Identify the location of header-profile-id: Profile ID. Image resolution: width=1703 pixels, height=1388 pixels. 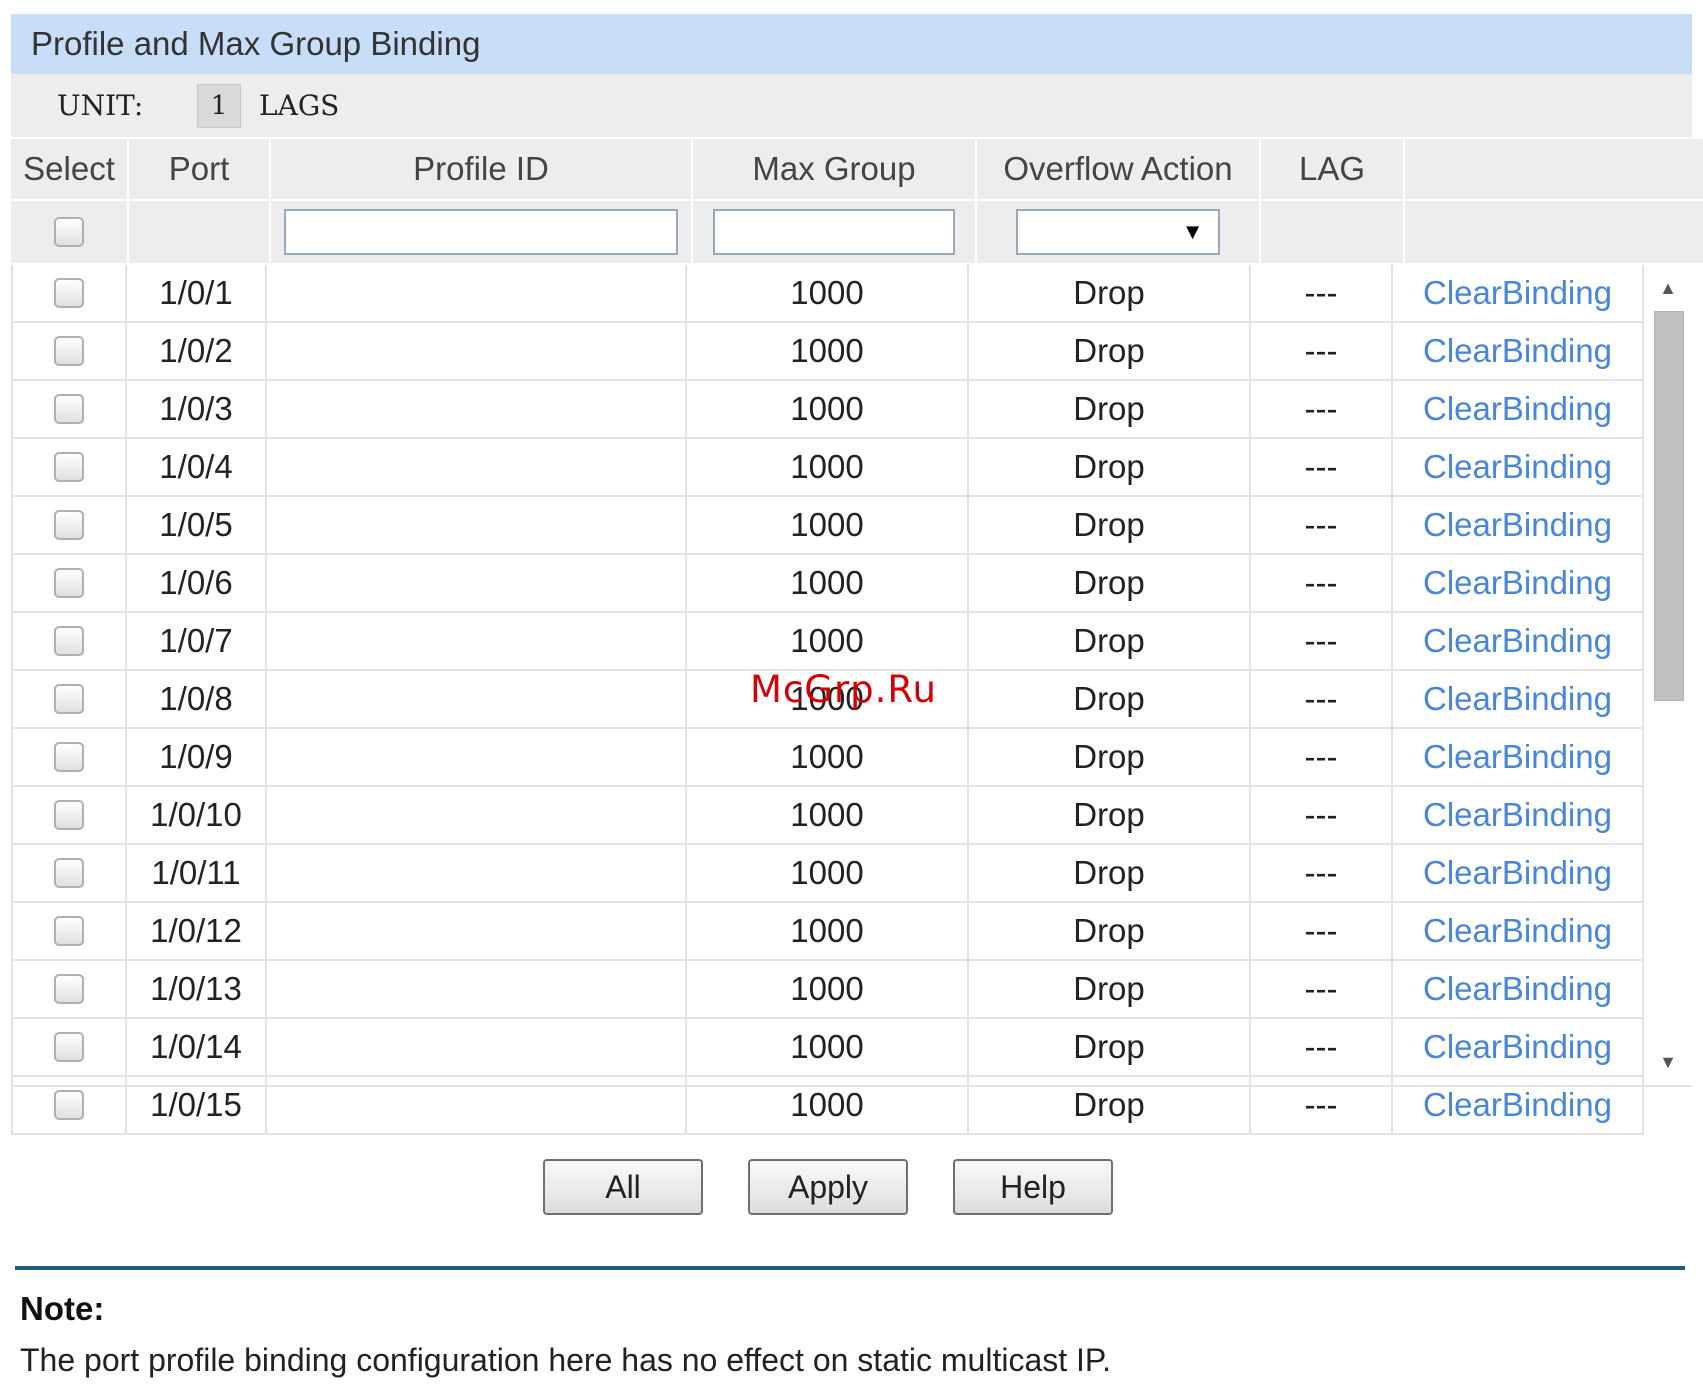
(481, 169).